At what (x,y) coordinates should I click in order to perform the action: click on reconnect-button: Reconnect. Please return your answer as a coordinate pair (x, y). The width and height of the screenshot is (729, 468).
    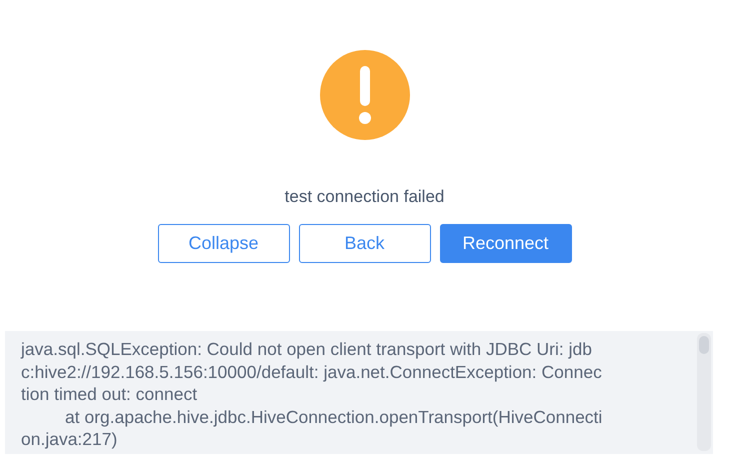
    Looking at the image, I should click on (506, 243).